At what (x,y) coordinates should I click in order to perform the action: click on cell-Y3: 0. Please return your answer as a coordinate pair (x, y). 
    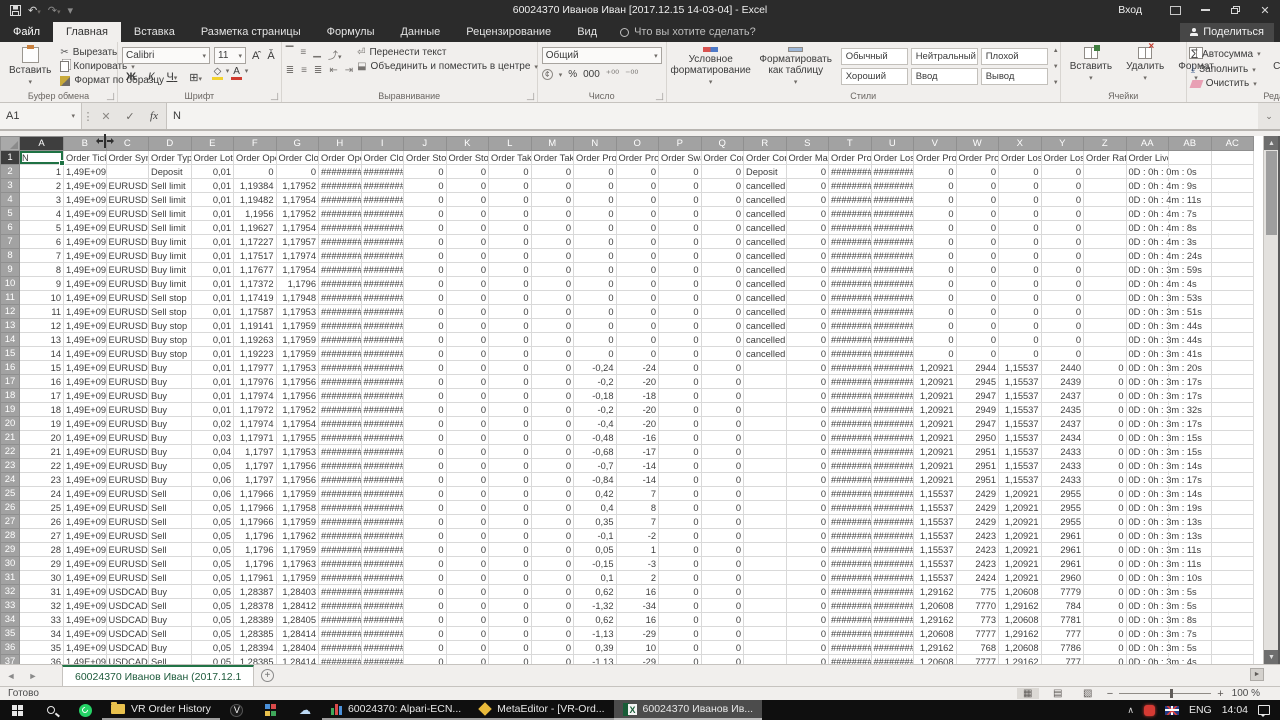
    Looking at the image, I should click on (1062, 185).